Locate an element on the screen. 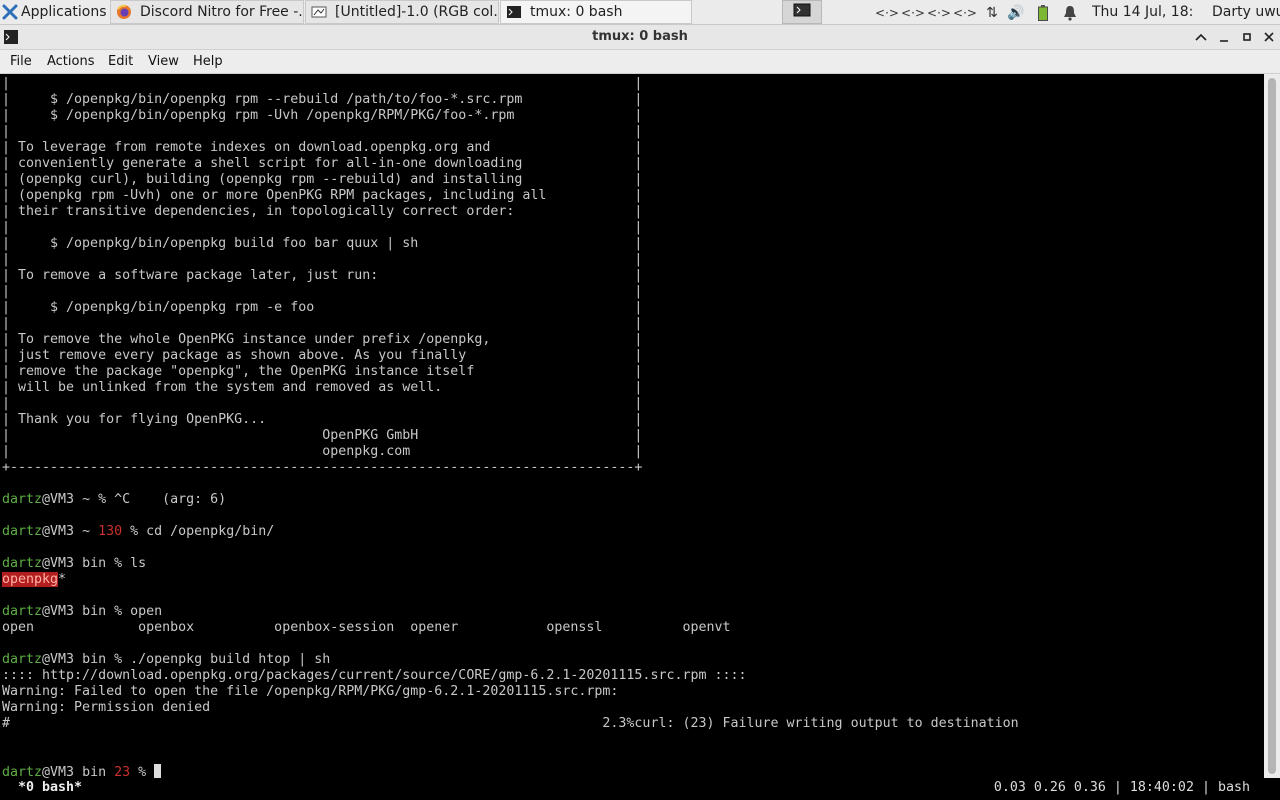 This screenshot has height=800, width=1280. menubar: File Actions Edit View Help is located at coordinates (640, 62).